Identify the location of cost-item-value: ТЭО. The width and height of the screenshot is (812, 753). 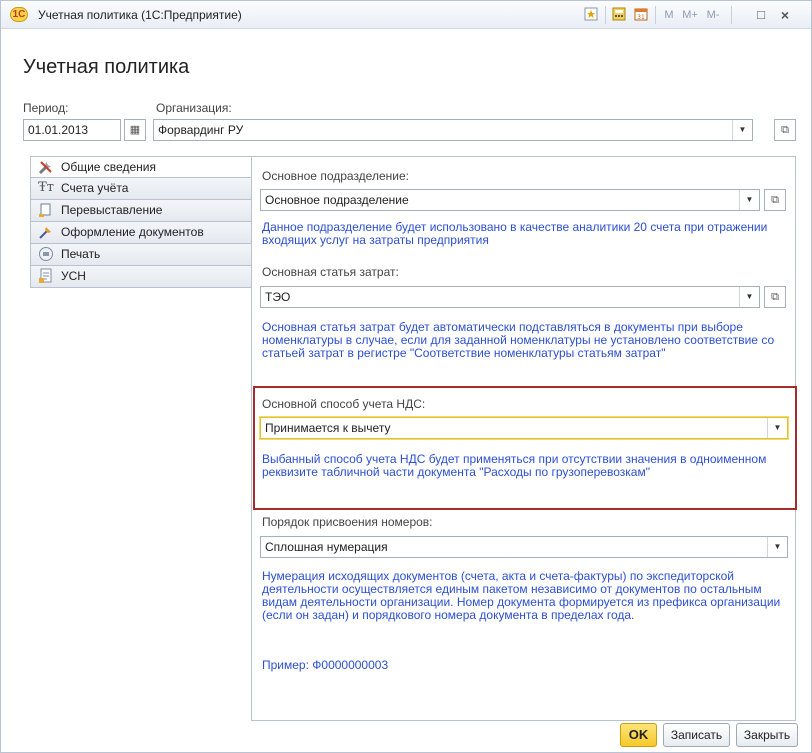
(278, 297).